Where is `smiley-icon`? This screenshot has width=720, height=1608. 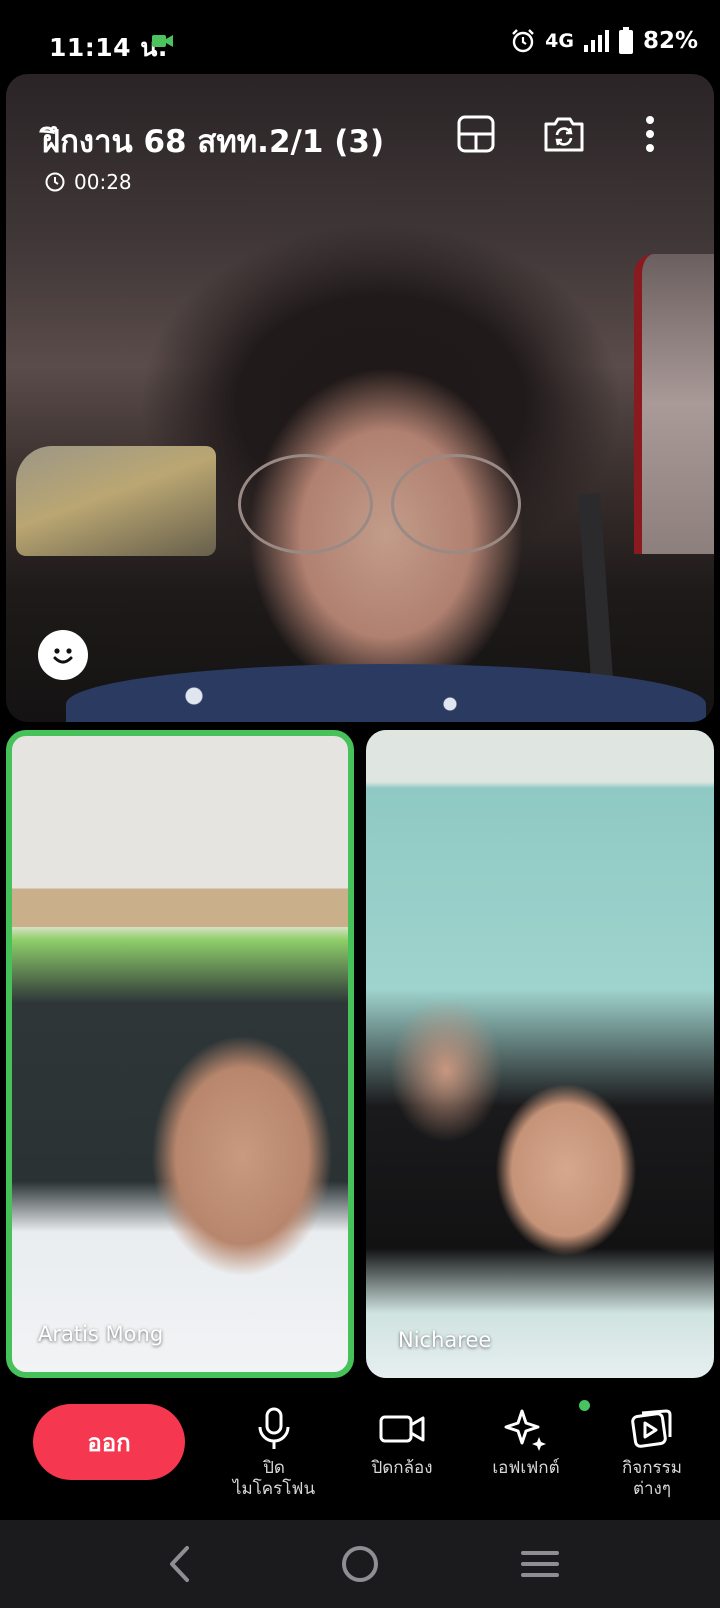
smiley-icon is located at coordinates (63, 656).